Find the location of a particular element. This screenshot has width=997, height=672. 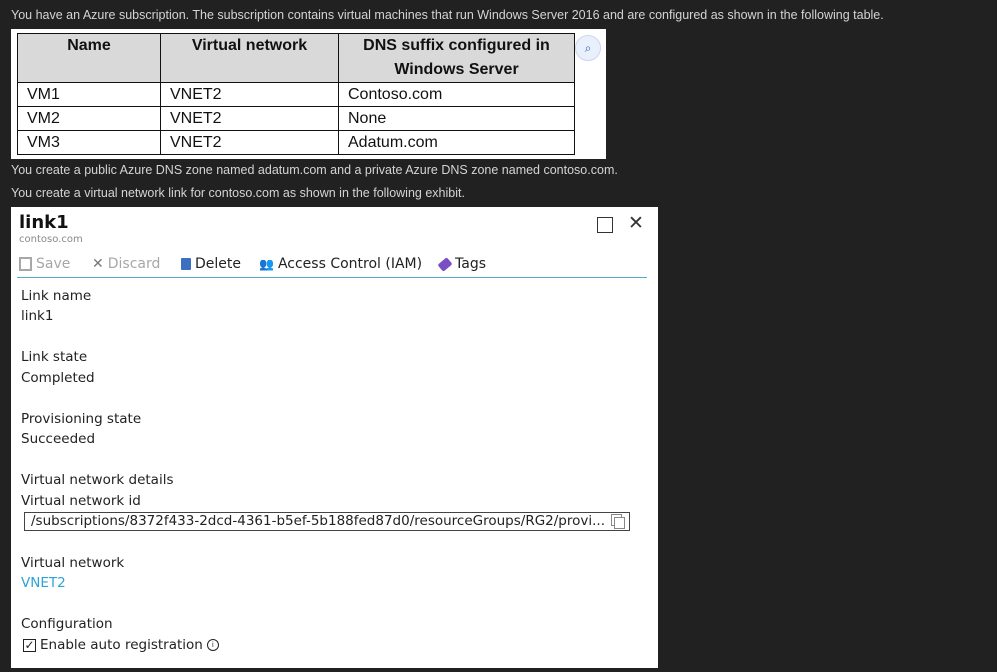

table-row: VM2 VNET2 None is located at coordinates (296, 118).